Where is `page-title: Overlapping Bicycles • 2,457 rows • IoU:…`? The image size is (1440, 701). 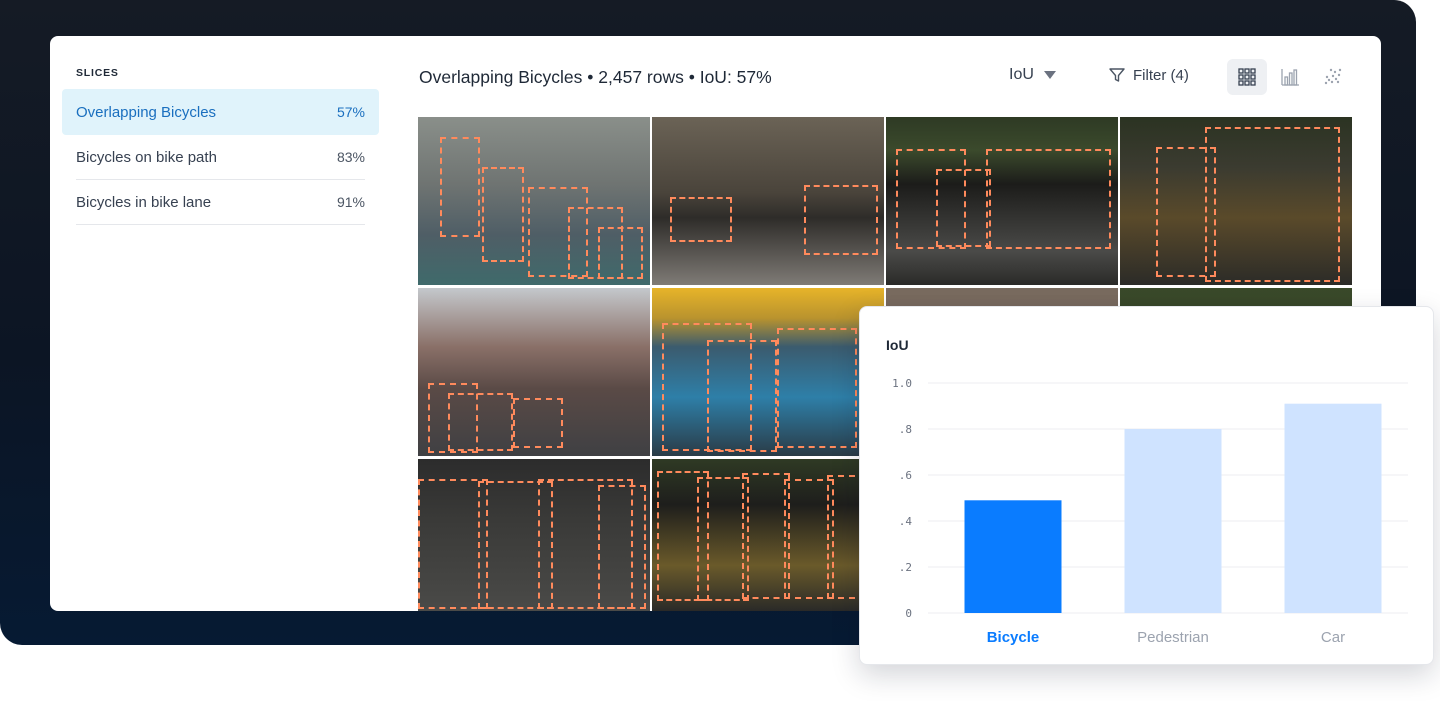
page-title: Overlapping Bicycles • 2,457 rows • IoU:… is located at coordinates (595, 77).